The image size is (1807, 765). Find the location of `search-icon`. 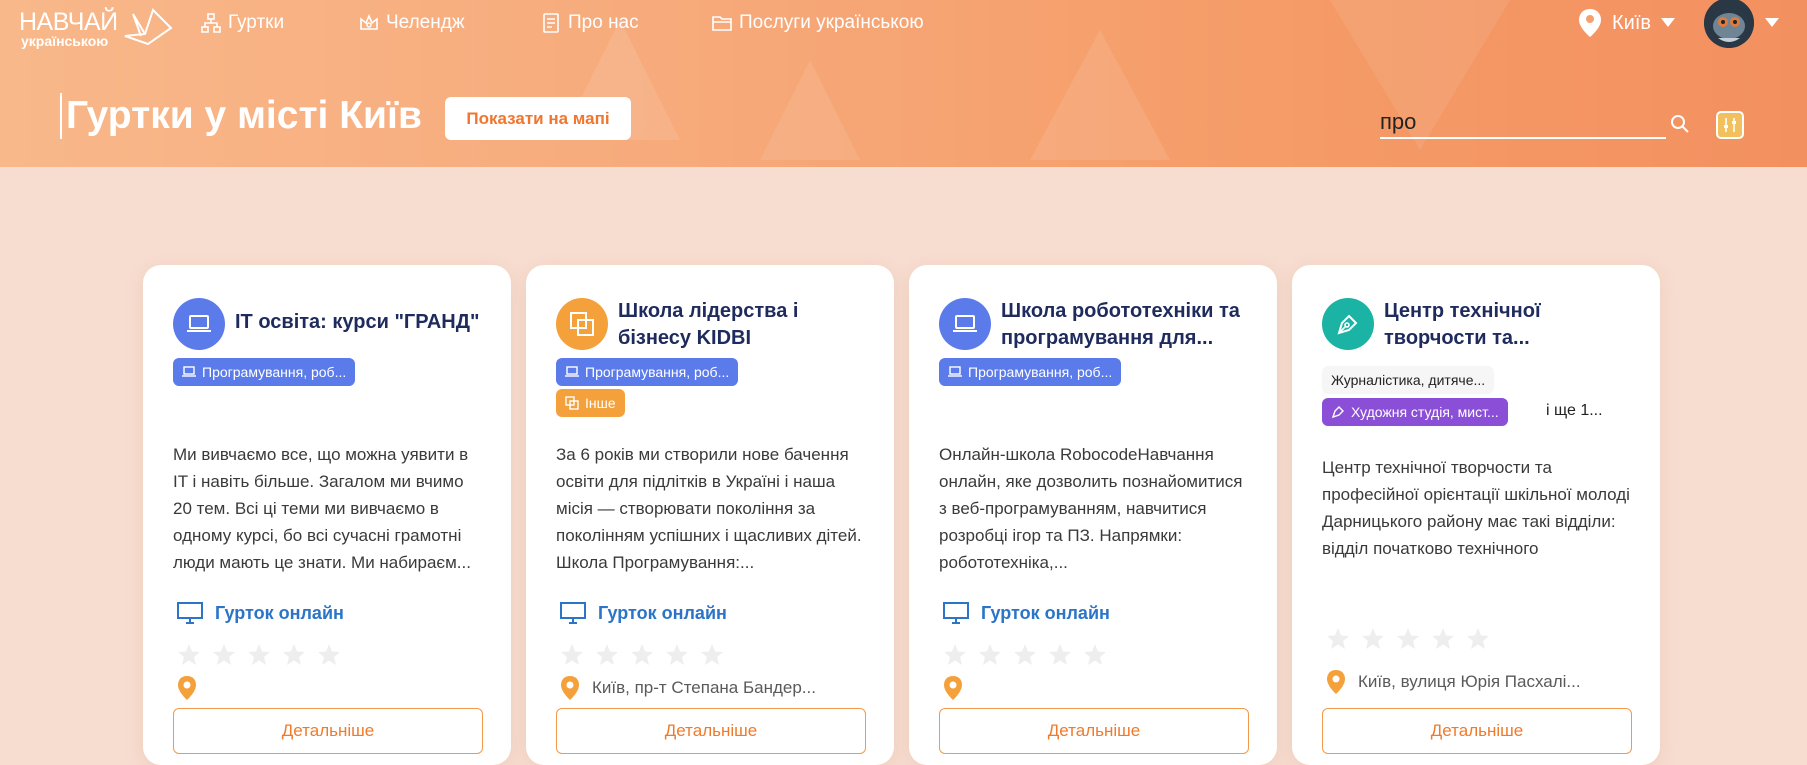

search-icon is located at coordinates (1680, 124).